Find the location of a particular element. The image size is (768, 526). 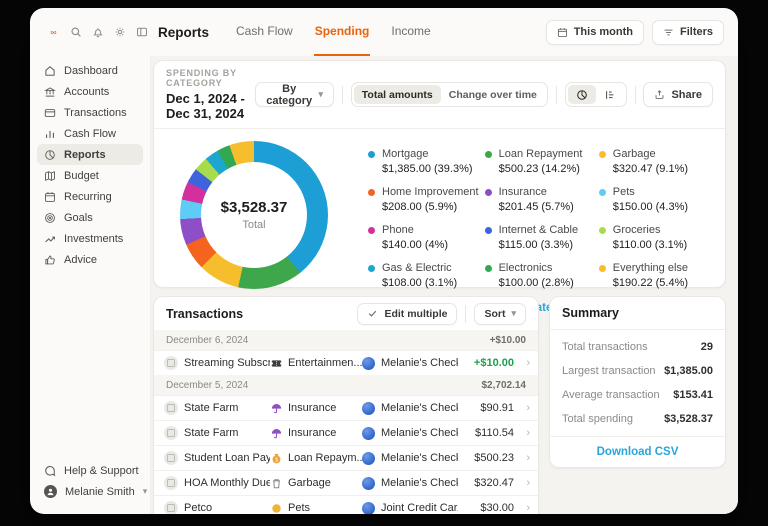

sidebar-item-cash-flow: Cash Flow is located at coordinates (90, 133).